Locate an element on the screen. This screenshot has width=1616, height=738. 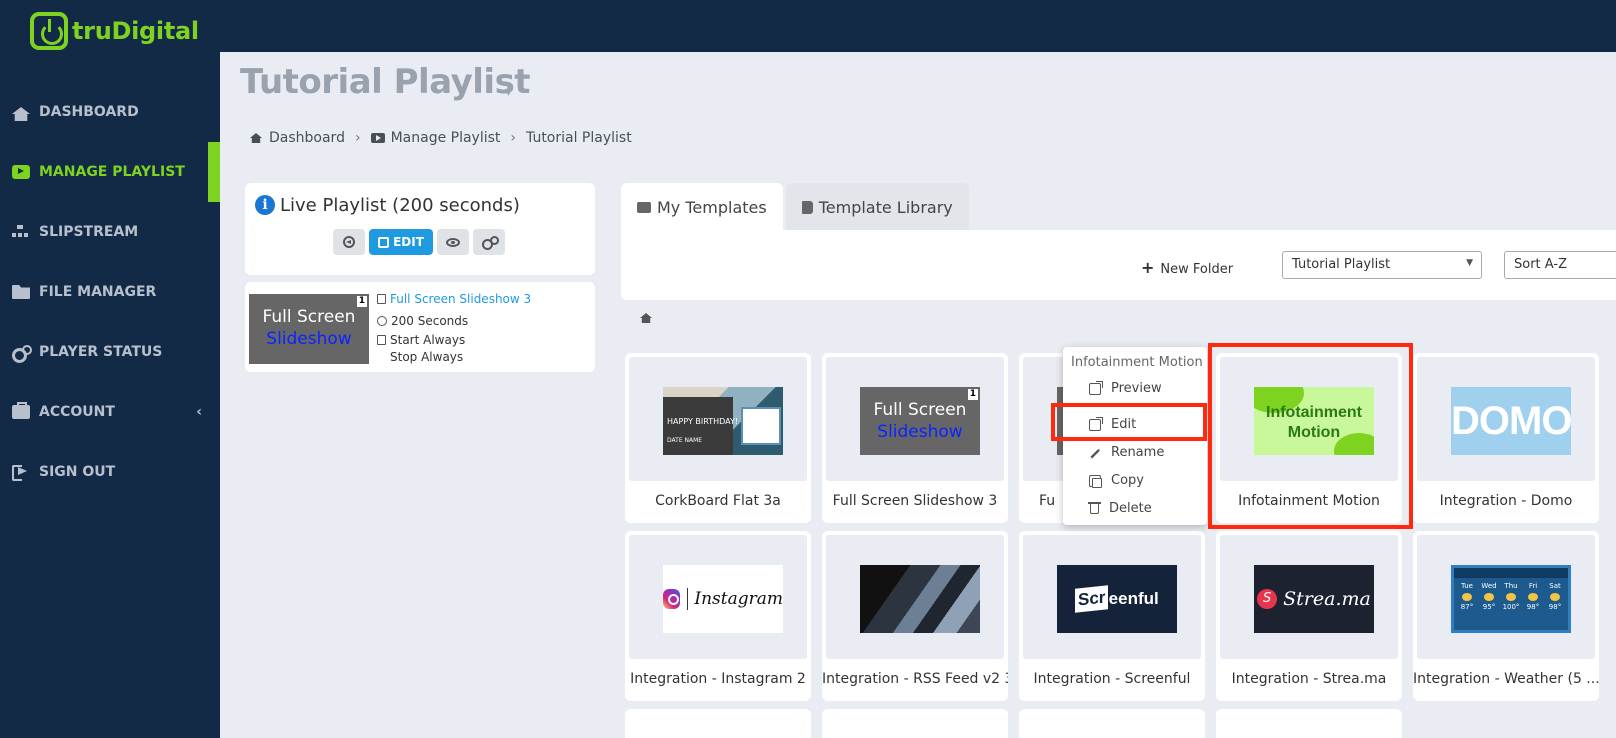
template-card: Instagram Integration - Instagram 2 is located at coordinates (718, 616).